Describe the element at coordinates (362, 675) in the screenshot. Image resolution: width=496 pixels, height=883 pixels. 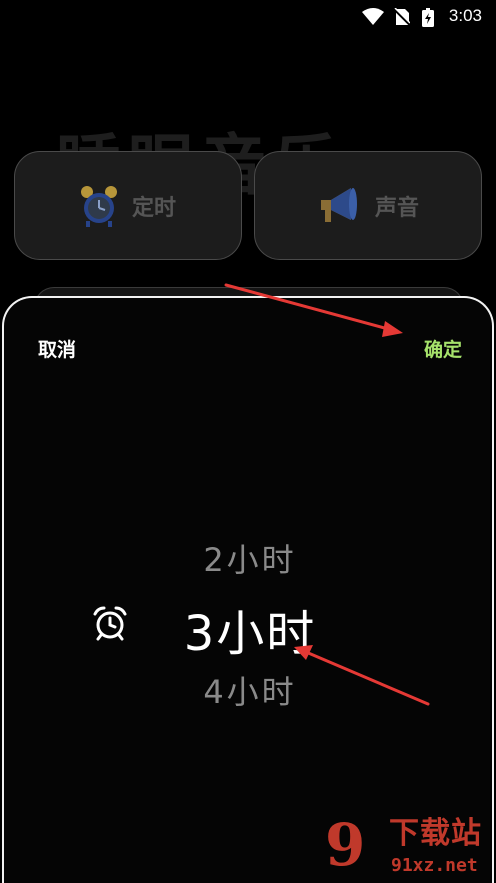
I see `arrow-to-selected` at that location.